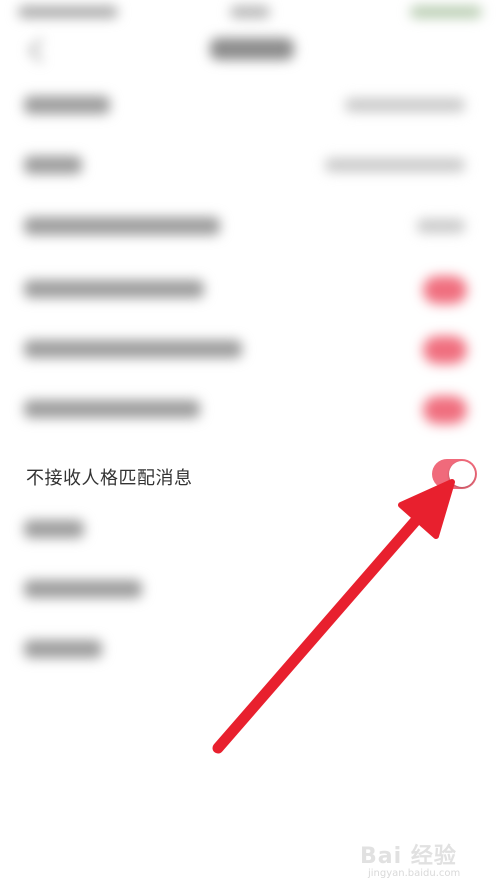  I want to click on watermark: Bai 经验 jingyan.baidu.com, so click(425, 862).